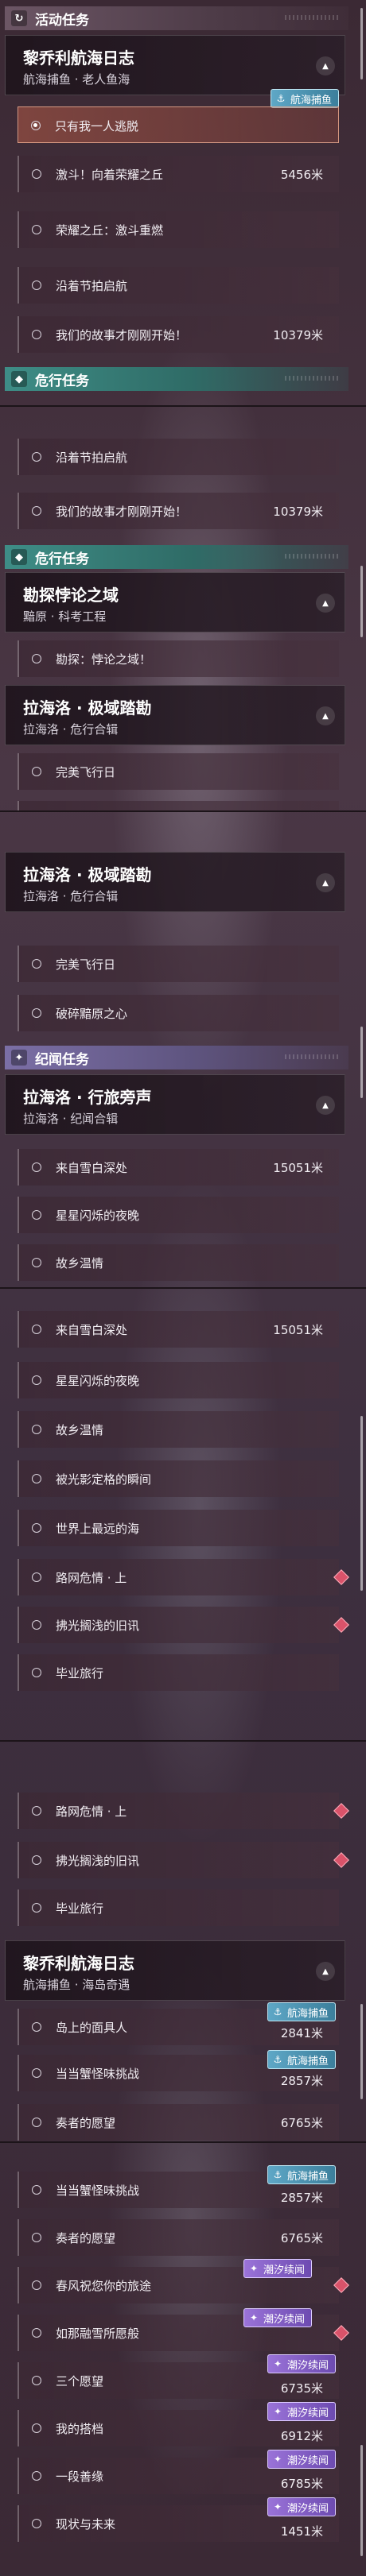  I want to click on task-group-lahailuo-walk: 拉海洛 · 行旅旁声 拉海洛 · 纪闻合辑 ▲, so click(175, 1104).